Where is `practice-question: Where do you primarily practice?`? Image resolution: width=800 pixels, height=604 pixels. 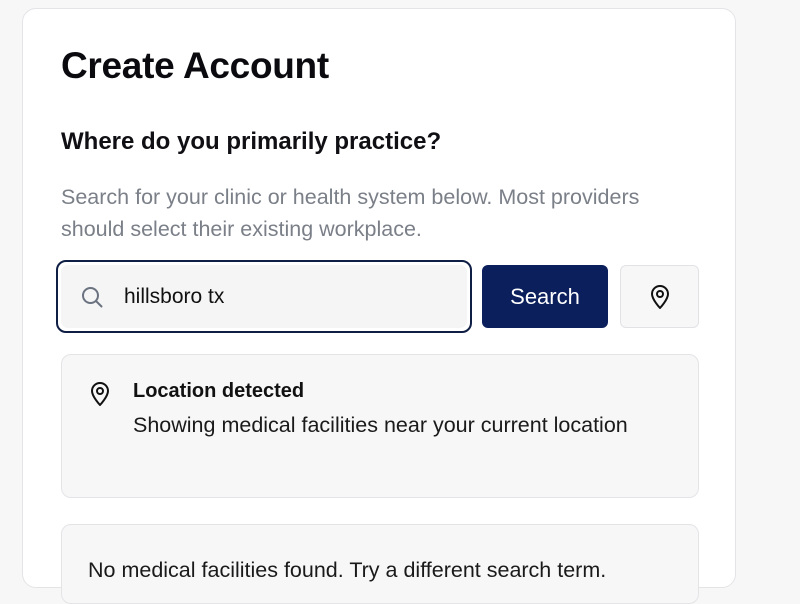 practice-question: Where do you primarily practice? is located at coordinates (251, 141).